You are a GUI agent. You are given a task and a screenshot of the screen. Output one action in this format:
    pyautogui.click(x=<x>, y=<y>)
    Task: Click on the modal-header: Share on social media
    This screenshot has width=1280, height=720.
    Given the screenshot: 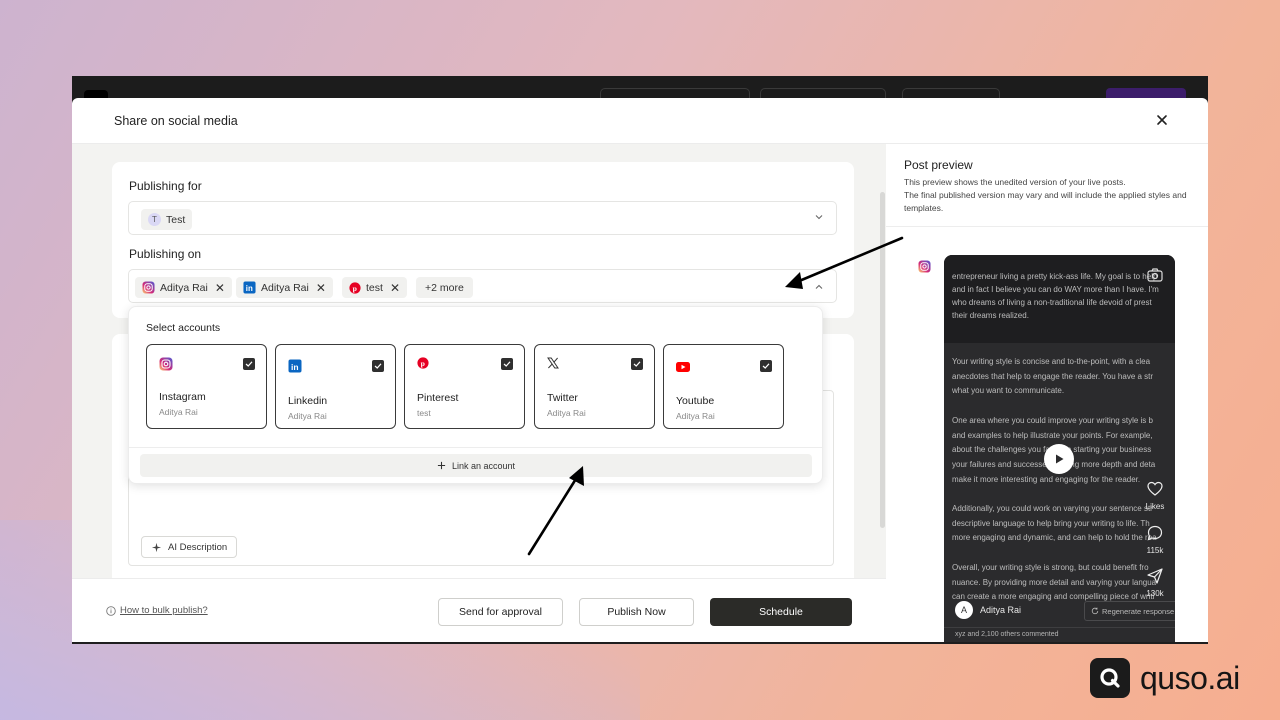 What is the action you would take?
    pyautogui.click(x=640, y=121)
    